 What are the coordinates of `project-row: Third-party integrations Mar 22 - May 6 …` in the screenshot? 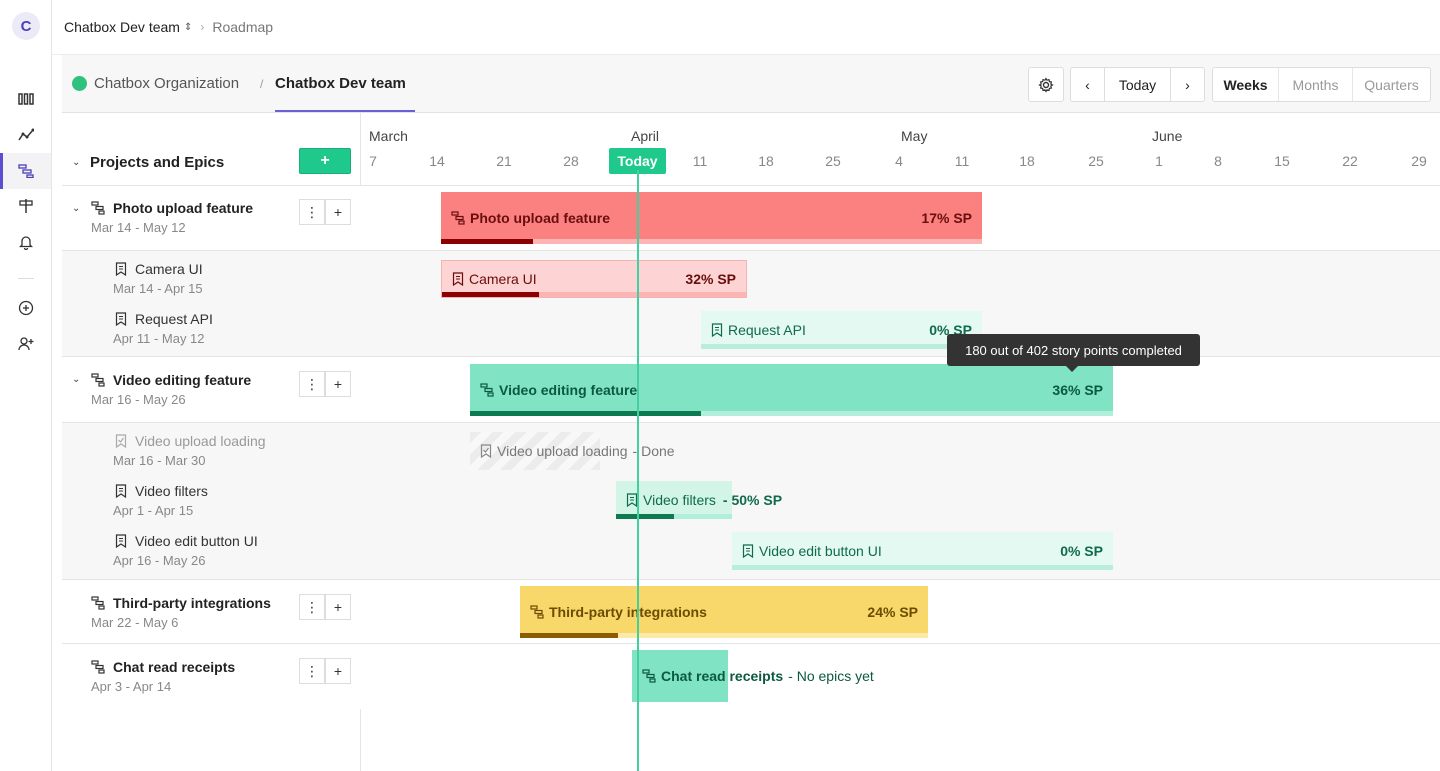 It's located at (211, 612).